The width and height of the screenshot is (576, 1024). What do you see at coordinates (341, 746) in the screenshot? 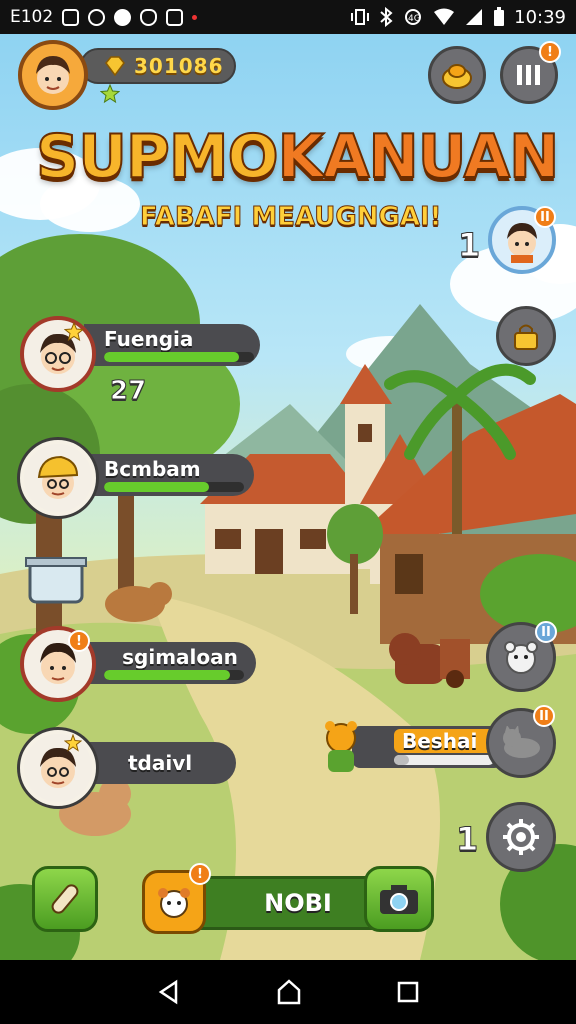
I see `bear-cub-icon` at bounding box center [341, 746].